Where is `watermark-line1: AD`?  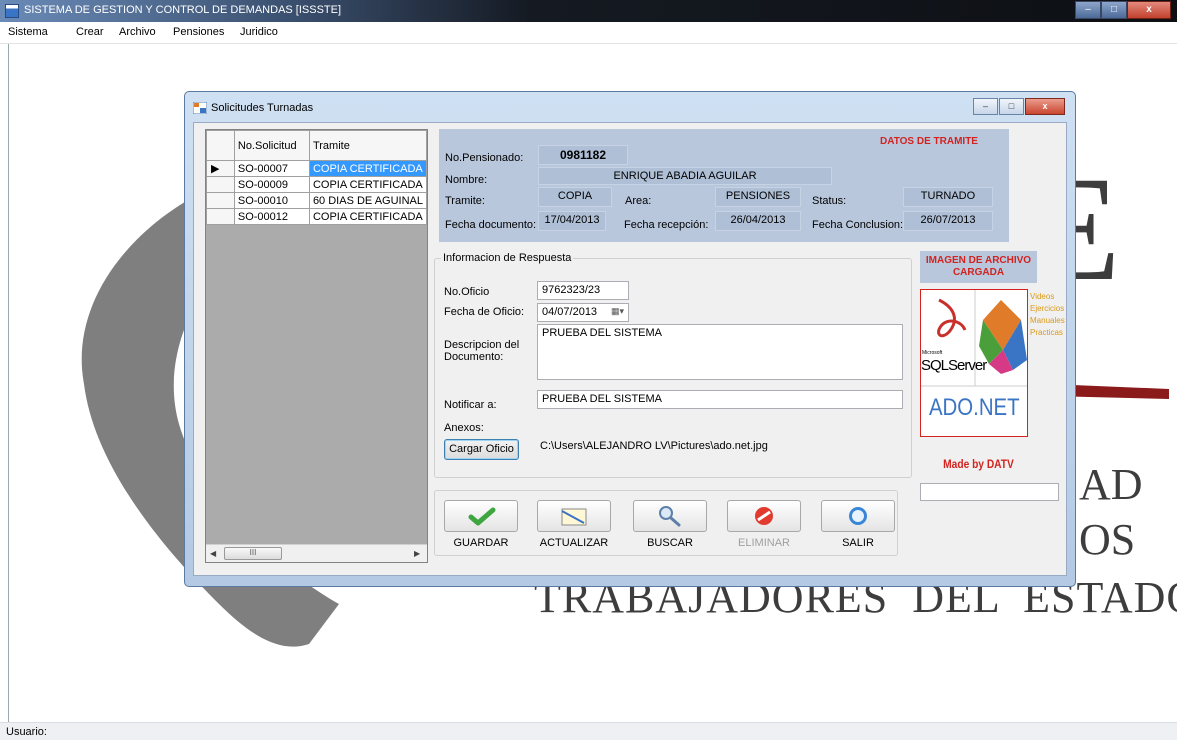
watermark-line1: AD is located at coordinates (1111, 484).